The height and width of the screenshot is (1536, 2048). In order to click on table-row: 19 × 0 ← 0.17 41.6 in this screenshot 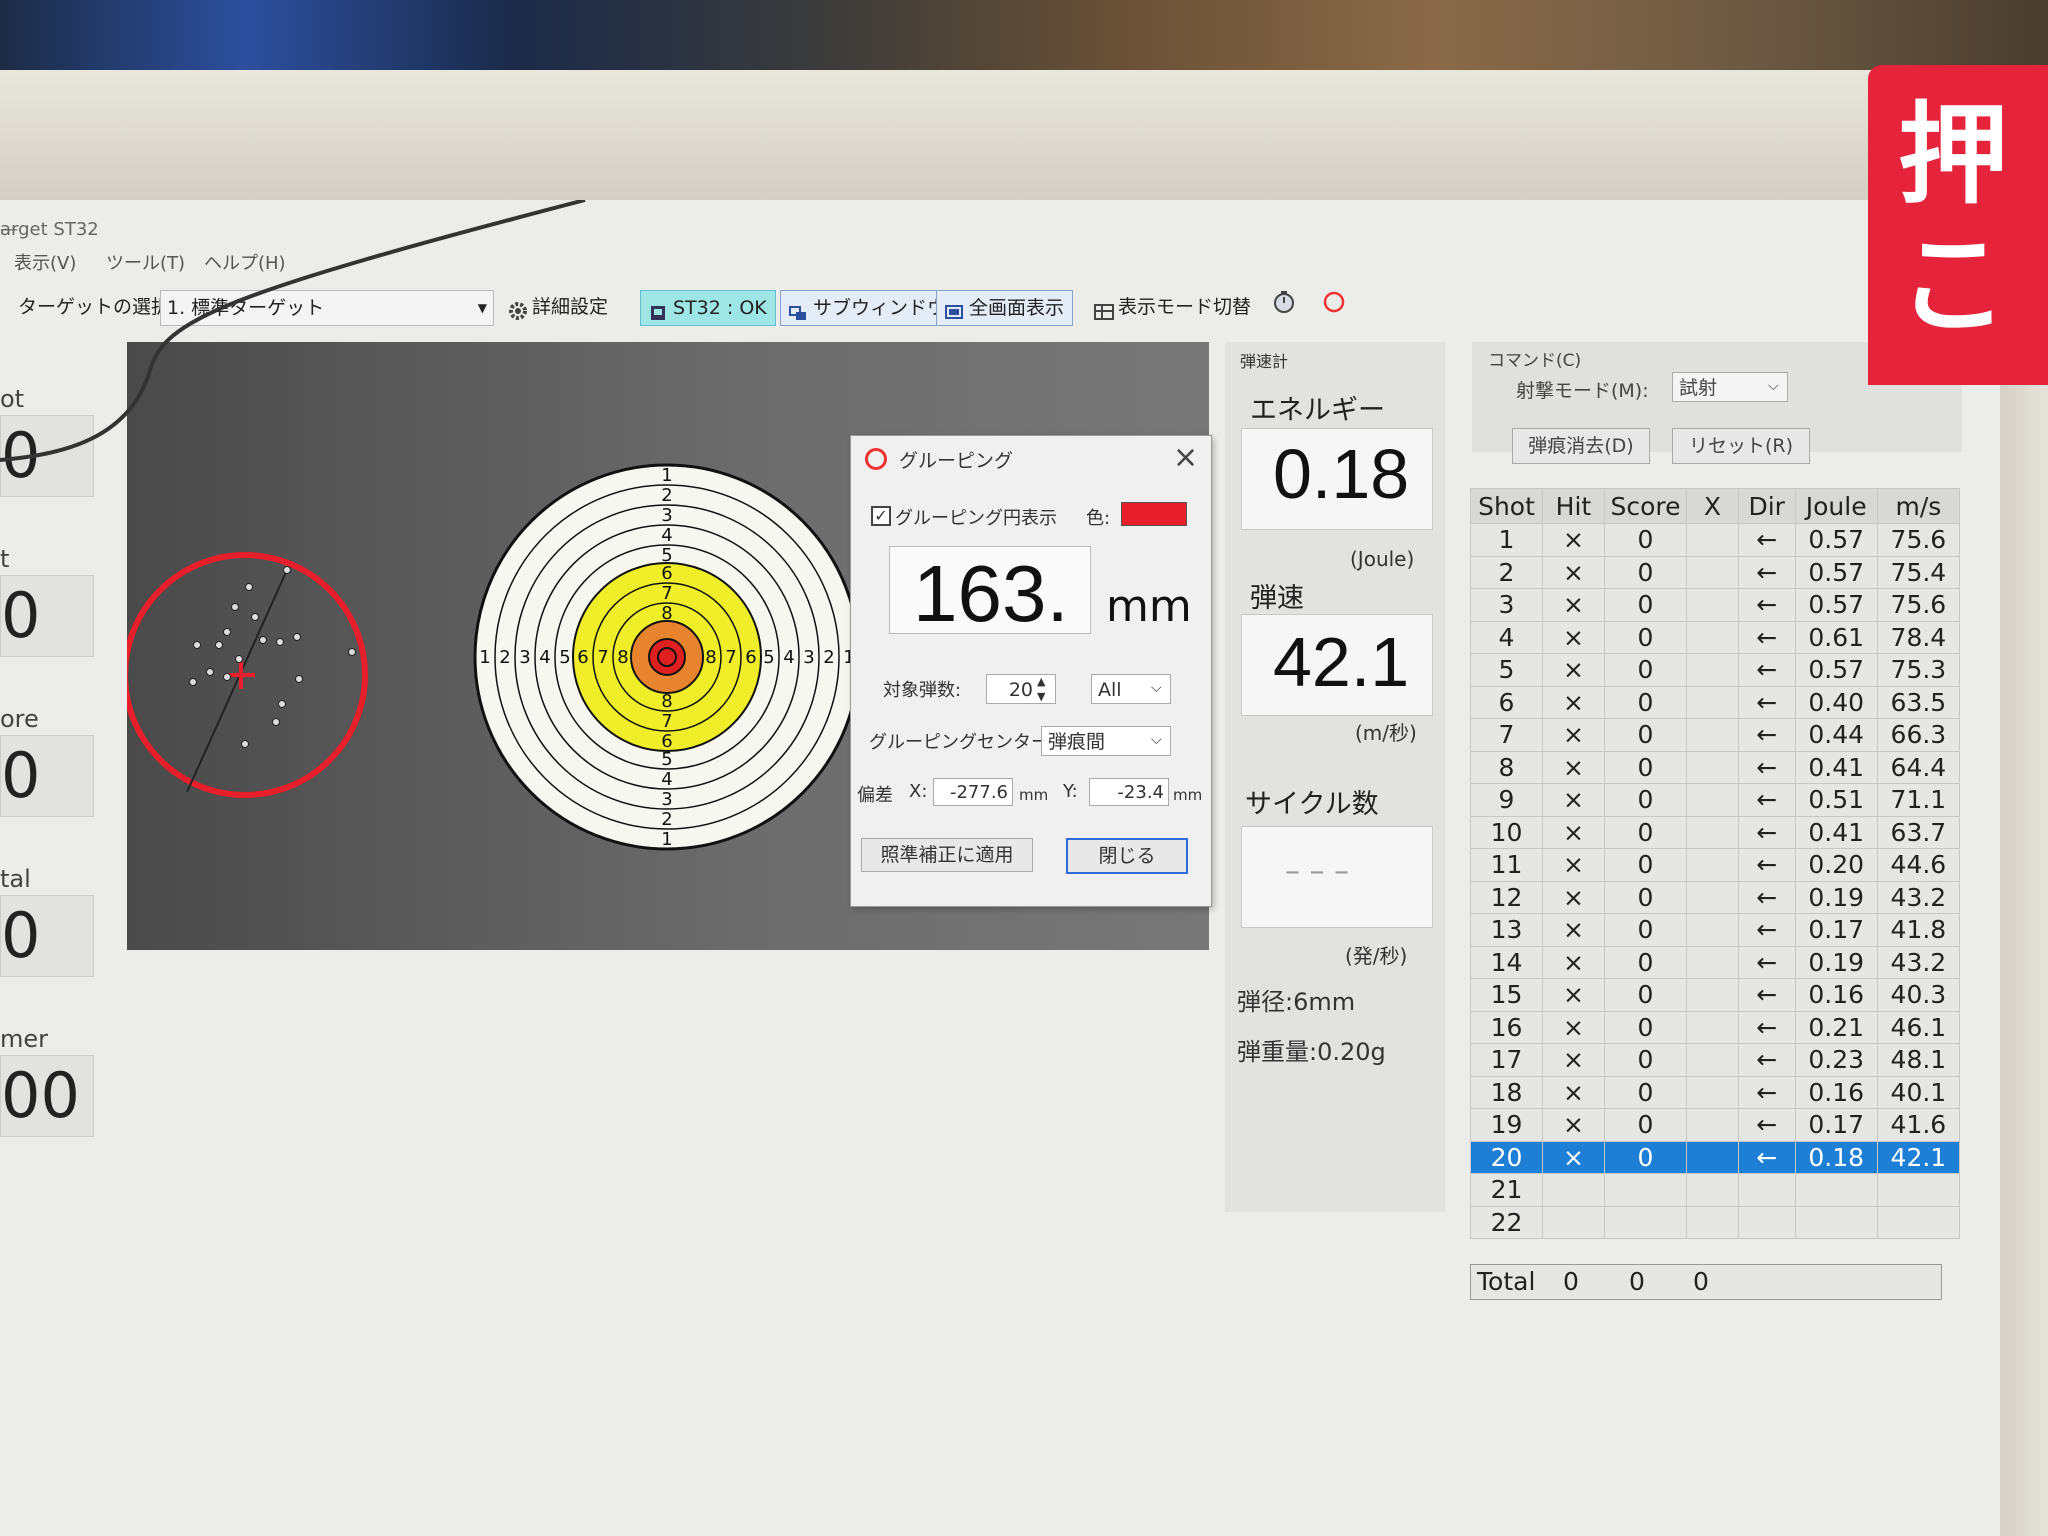, I will do `click(1715, 1125)`.